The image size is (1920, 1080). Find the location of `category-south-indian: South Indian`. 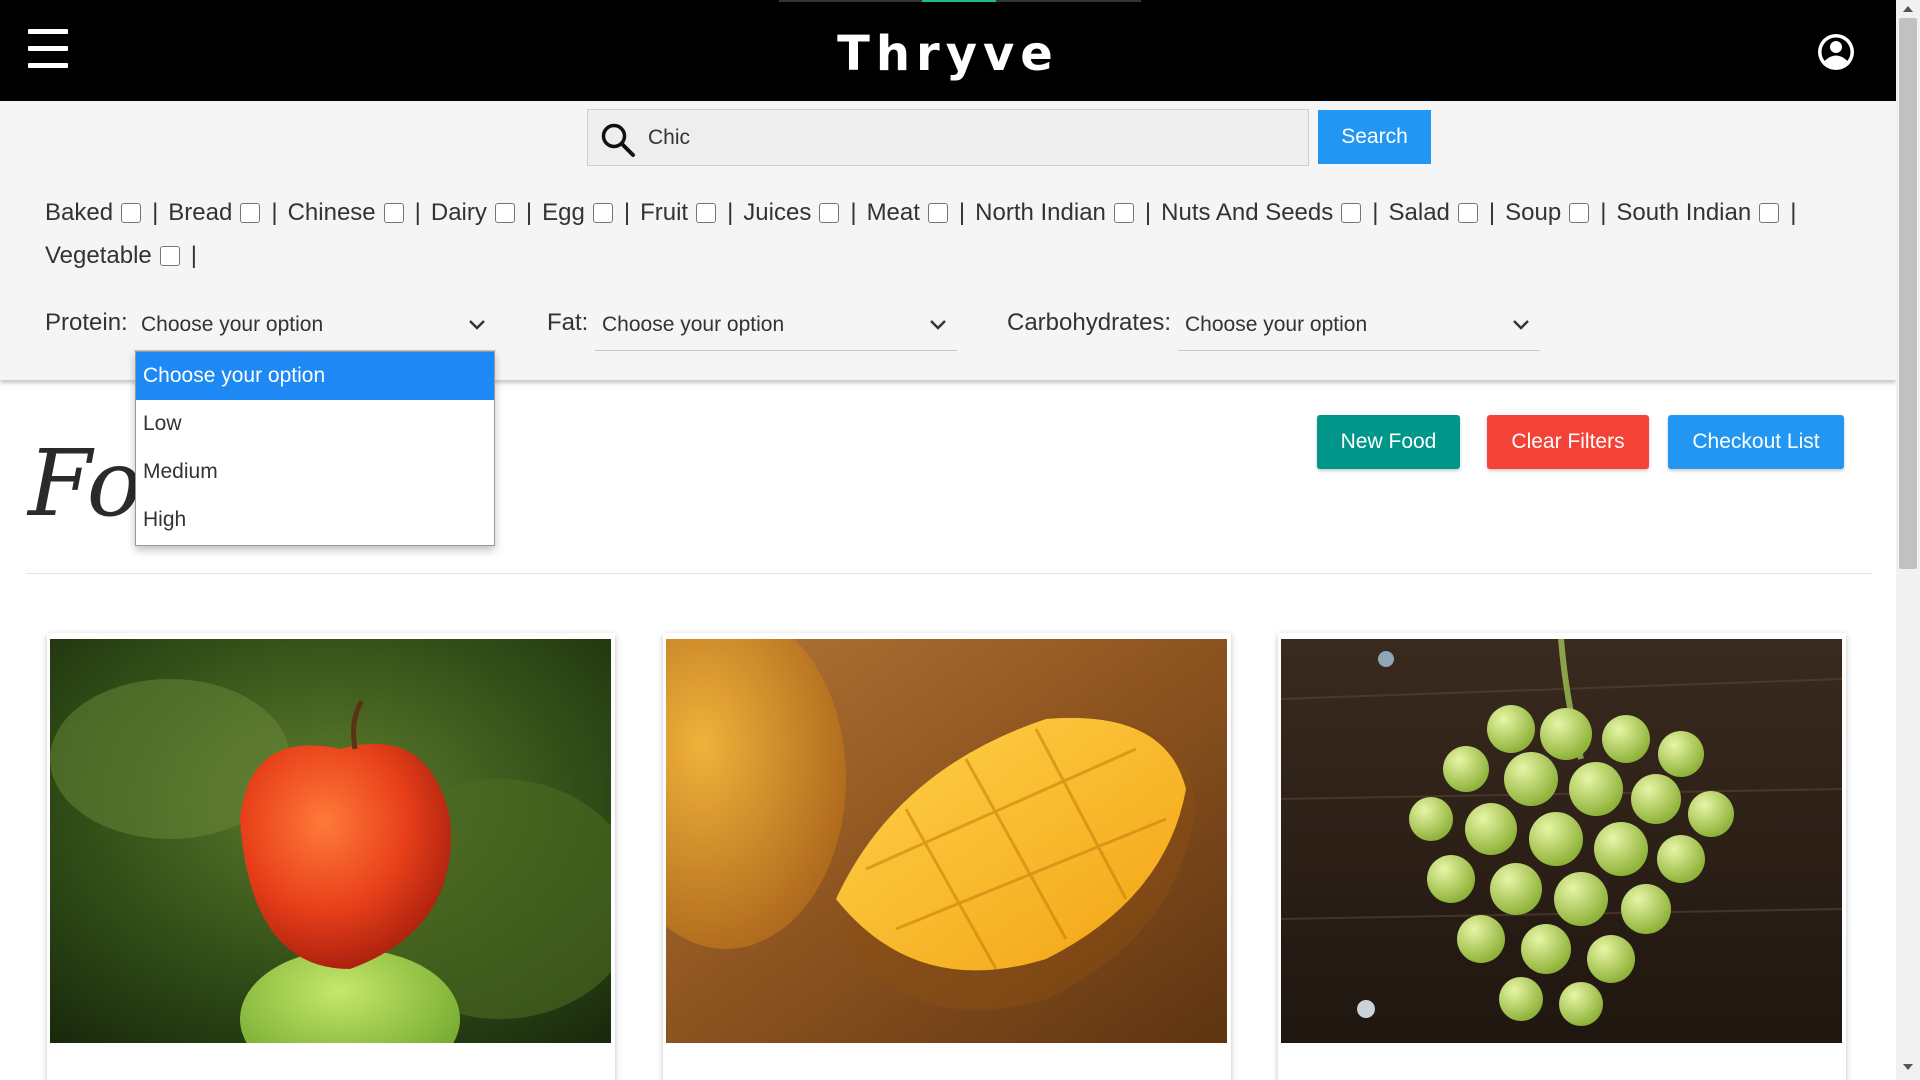

category-south-indian: South Indian is located at coordinates (1698, 213).